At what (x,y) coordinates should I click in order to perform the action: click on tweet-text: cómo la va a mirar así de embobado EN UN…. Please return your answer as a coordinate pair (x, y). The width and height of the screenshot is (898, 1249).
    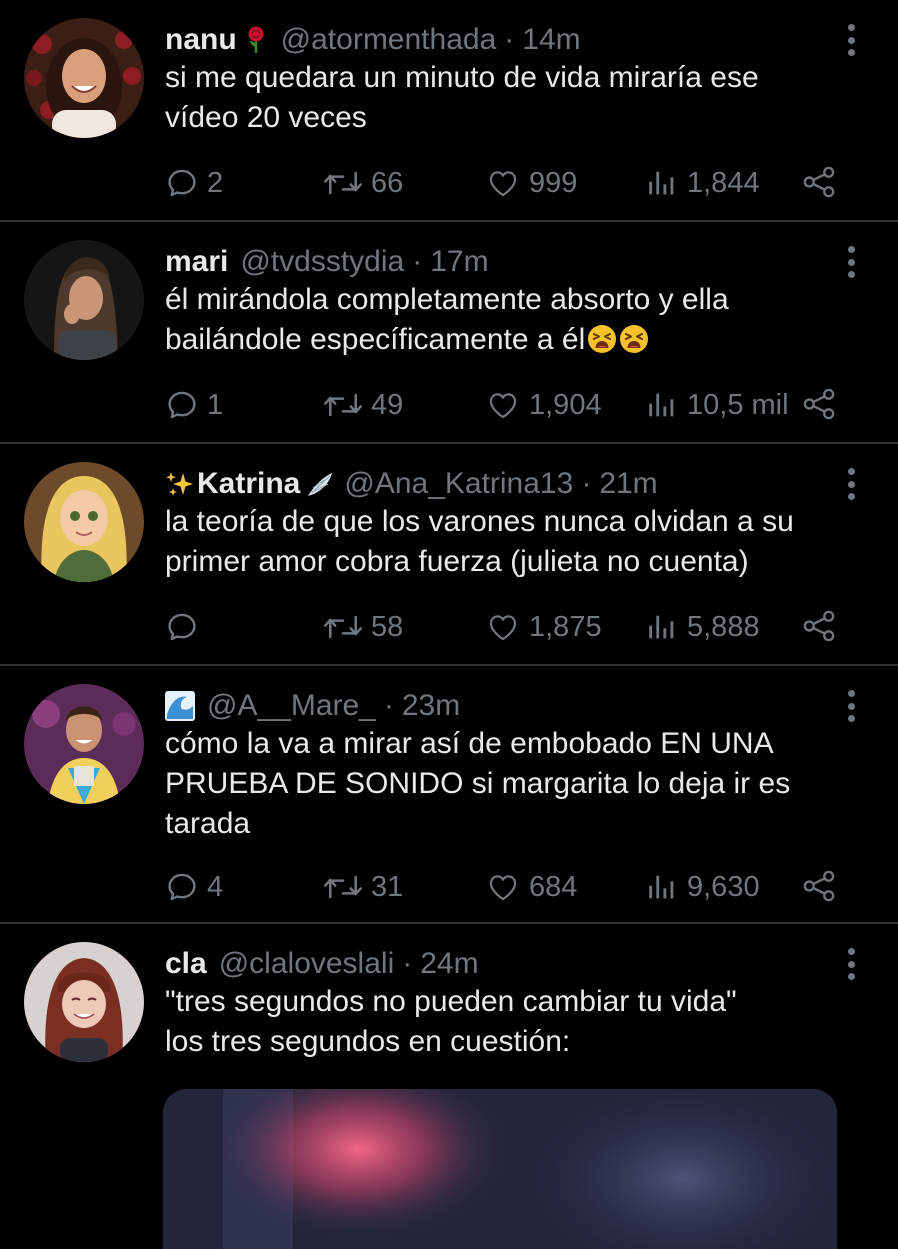
    Looking at the image, I should click on (478, 783).